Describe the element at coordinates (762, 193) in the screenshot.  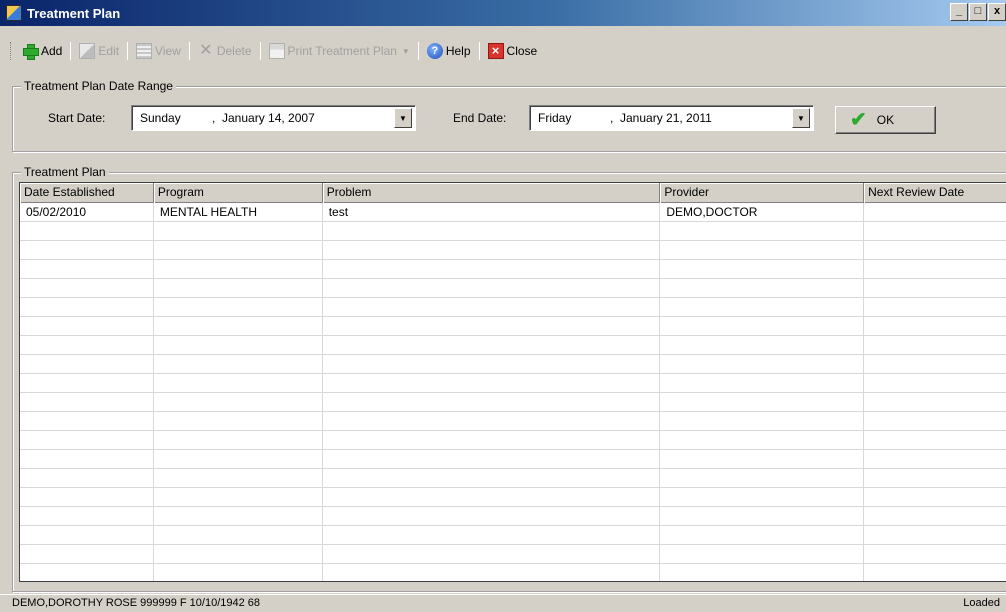
I see `column-header-provider: Provider` at that location.